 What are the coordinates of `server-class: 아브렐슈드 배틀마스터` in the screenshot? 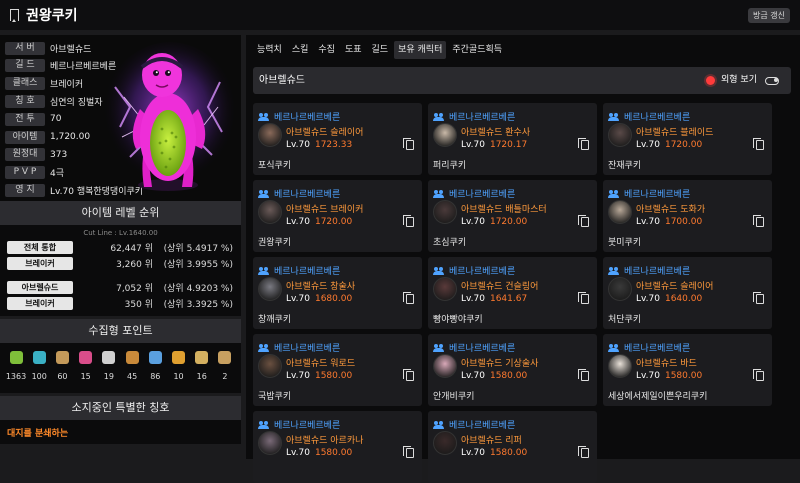 It's located at (504, 210).